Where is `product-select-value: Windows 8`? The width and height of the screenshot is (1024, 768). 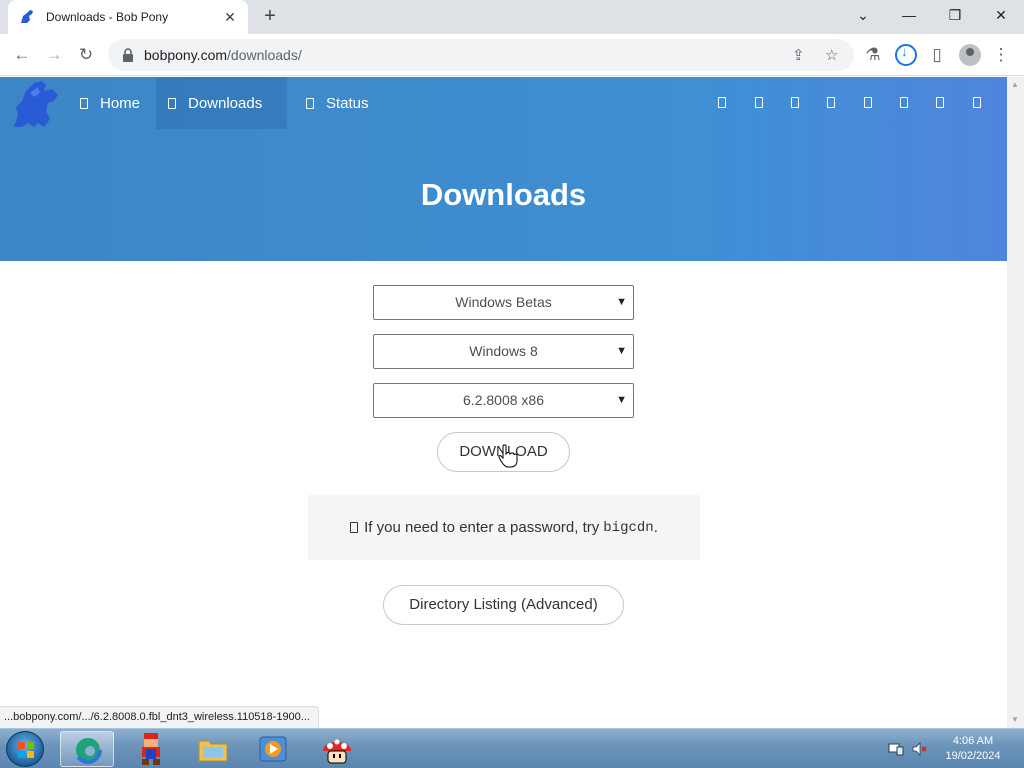
product-select-value: Windows 8 is located at coordinates (503, 351).